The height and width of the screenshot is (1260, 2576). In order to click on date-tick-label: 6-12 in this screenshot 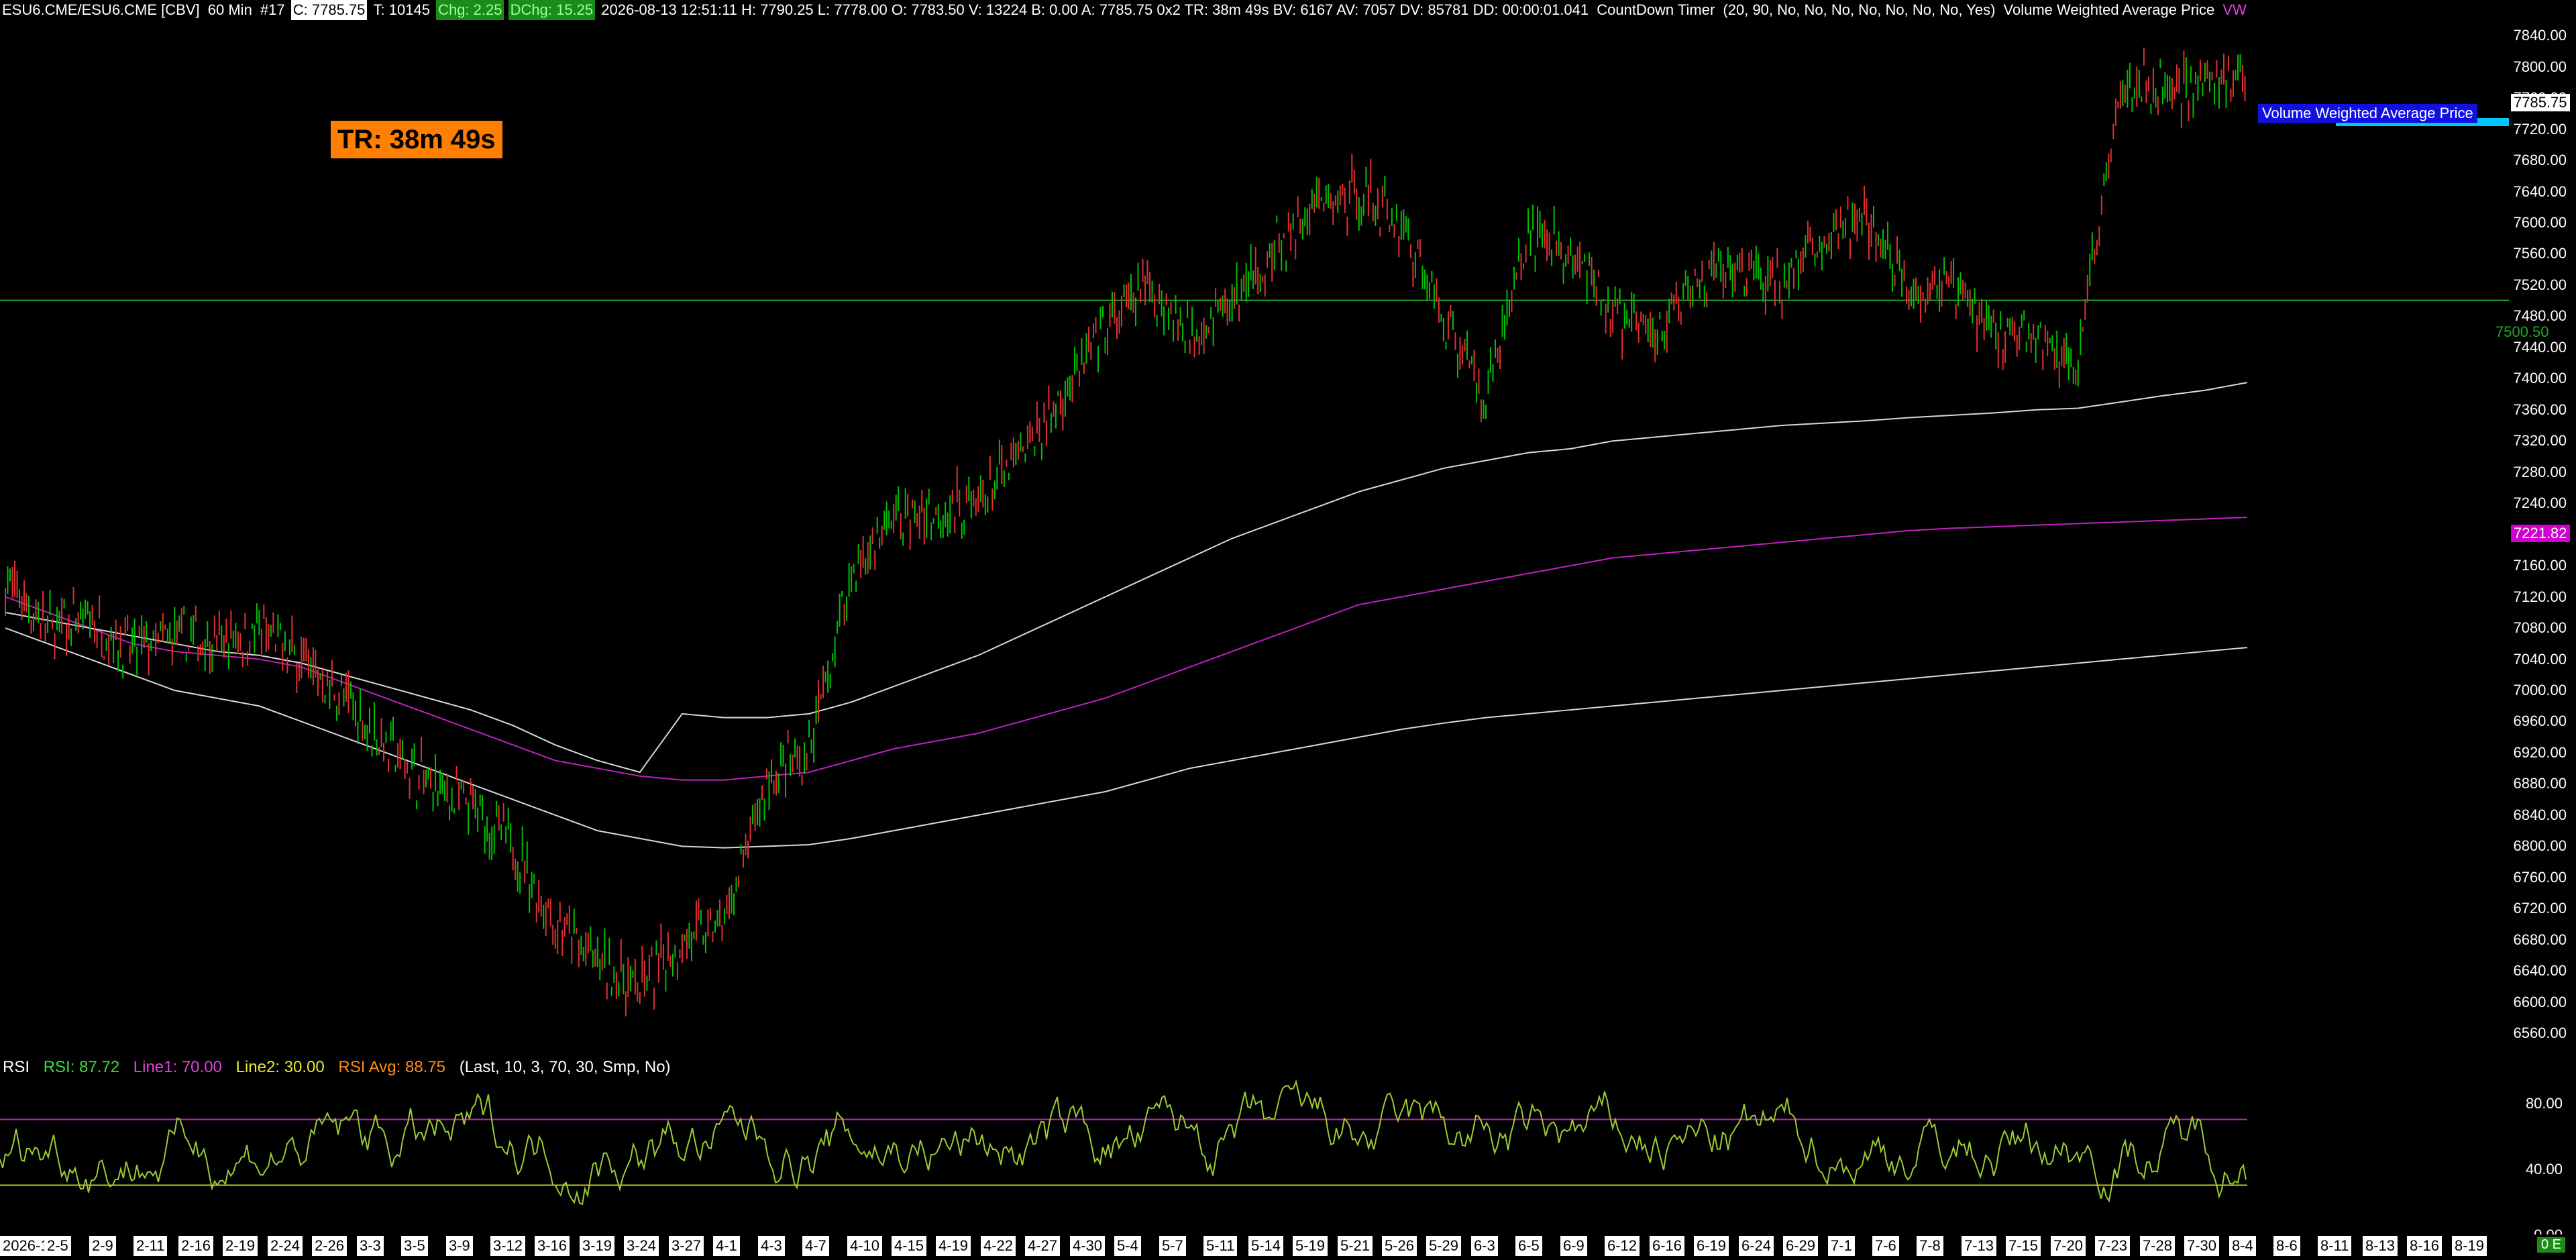, I will do `click(1623, 1246)`.